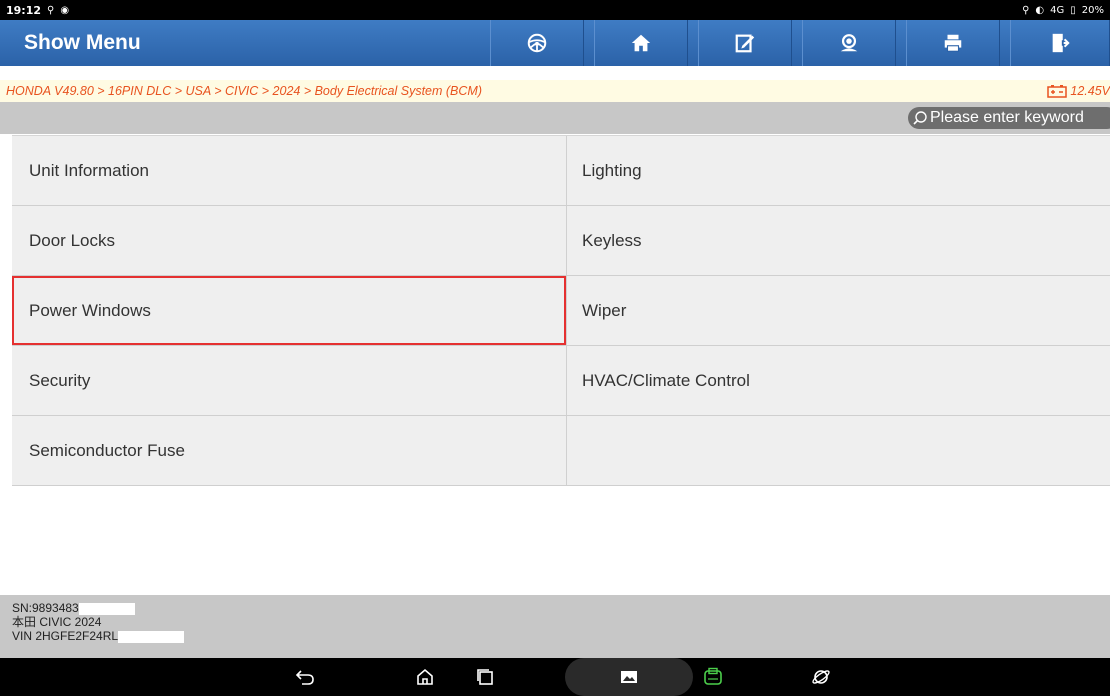 This screenshot has width=1110, height=696. What do you see at coordinates (289, 450) in the screenshot?
I see `menu-item-semiconductor-fuse: Semiconductor Fuse` at bounding box center [289, 450].